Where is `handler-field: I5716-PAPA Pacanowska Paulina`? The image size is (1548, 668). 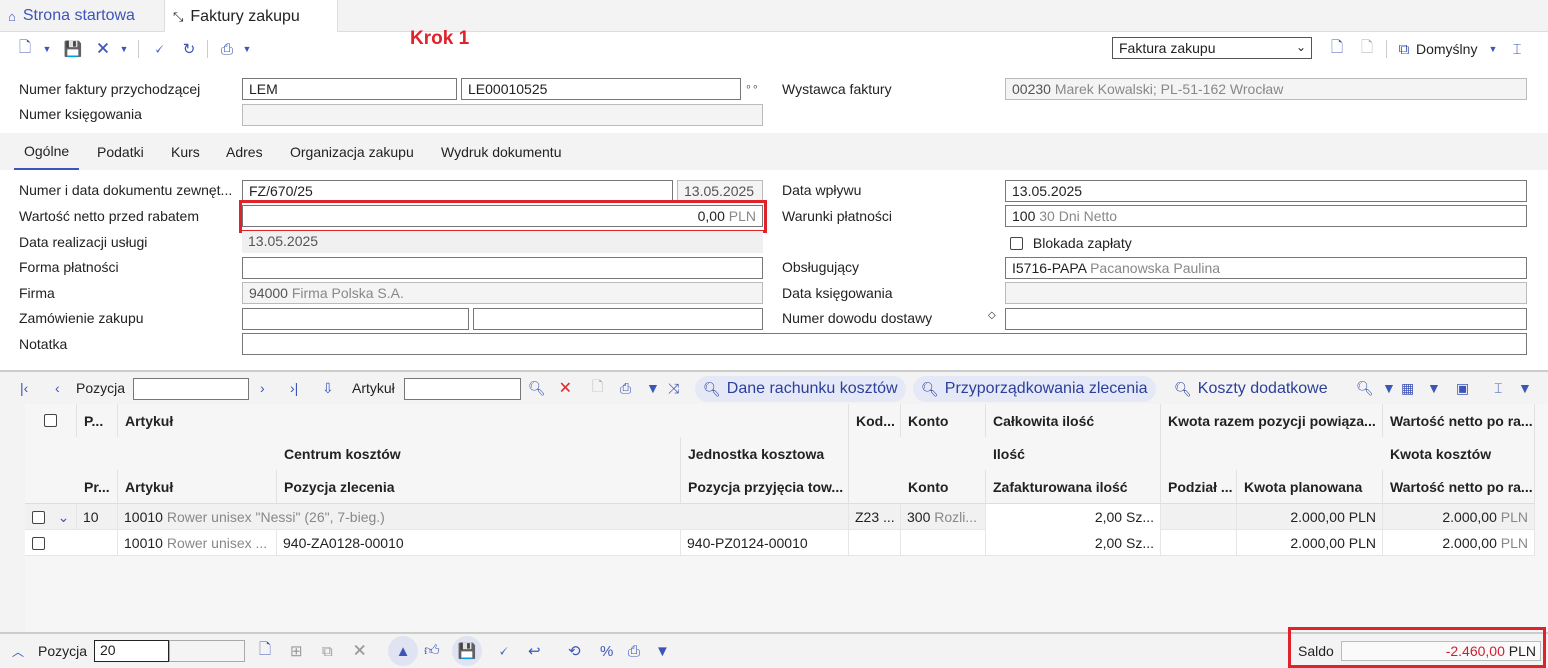
handler-field: I5716-PAPA Pacanowska Paulina is located at coordinates (1266, 268).